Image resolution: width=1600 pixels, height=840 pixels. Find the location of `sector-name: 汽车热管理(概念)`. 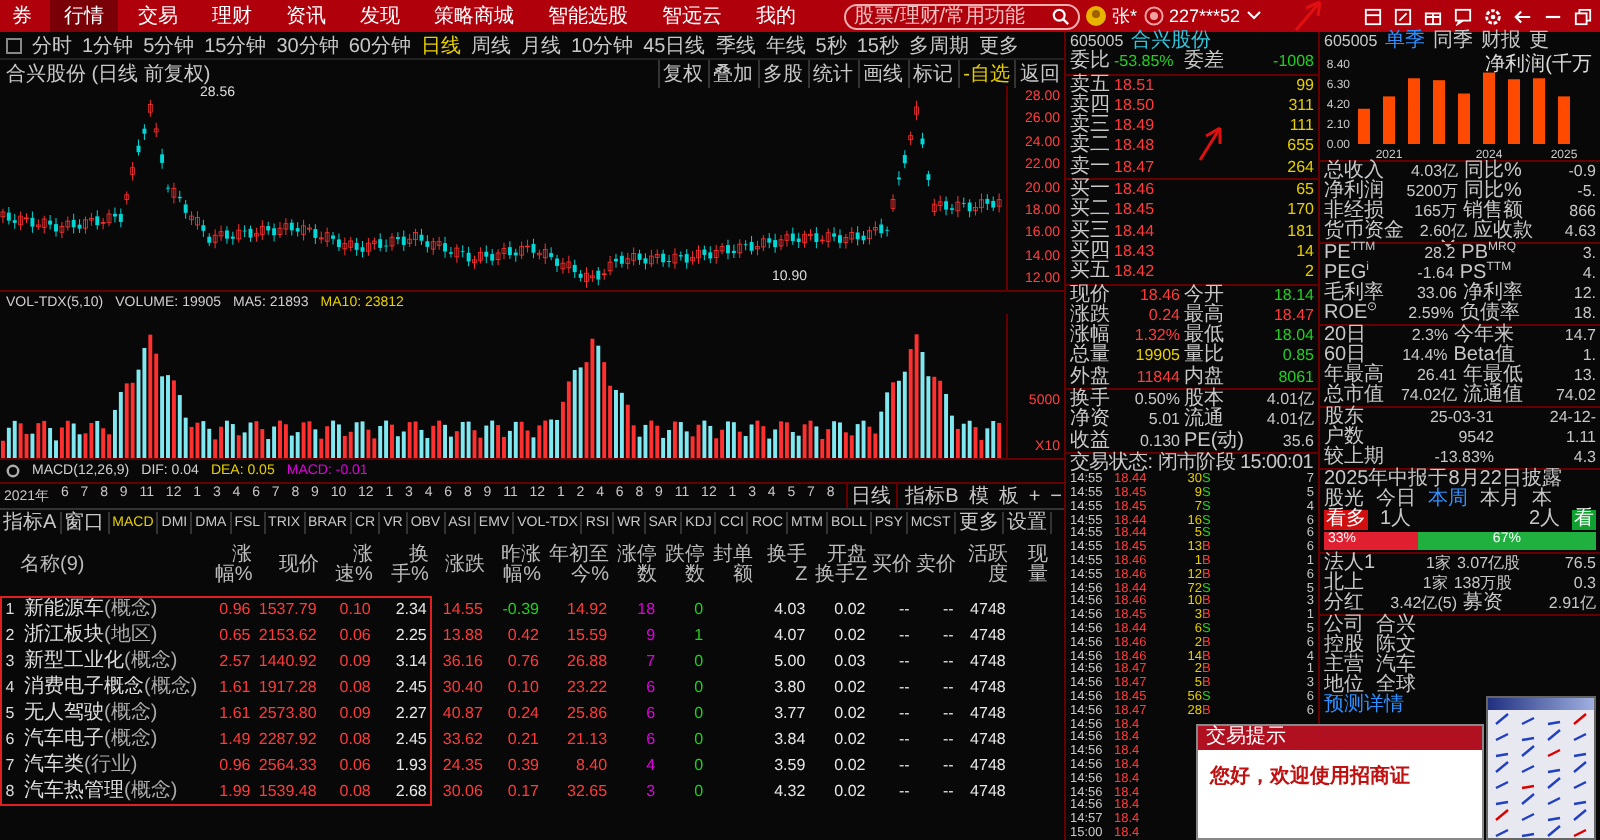

sector-name: 汽车热管理(概念) is located at coordinates (111, 791).